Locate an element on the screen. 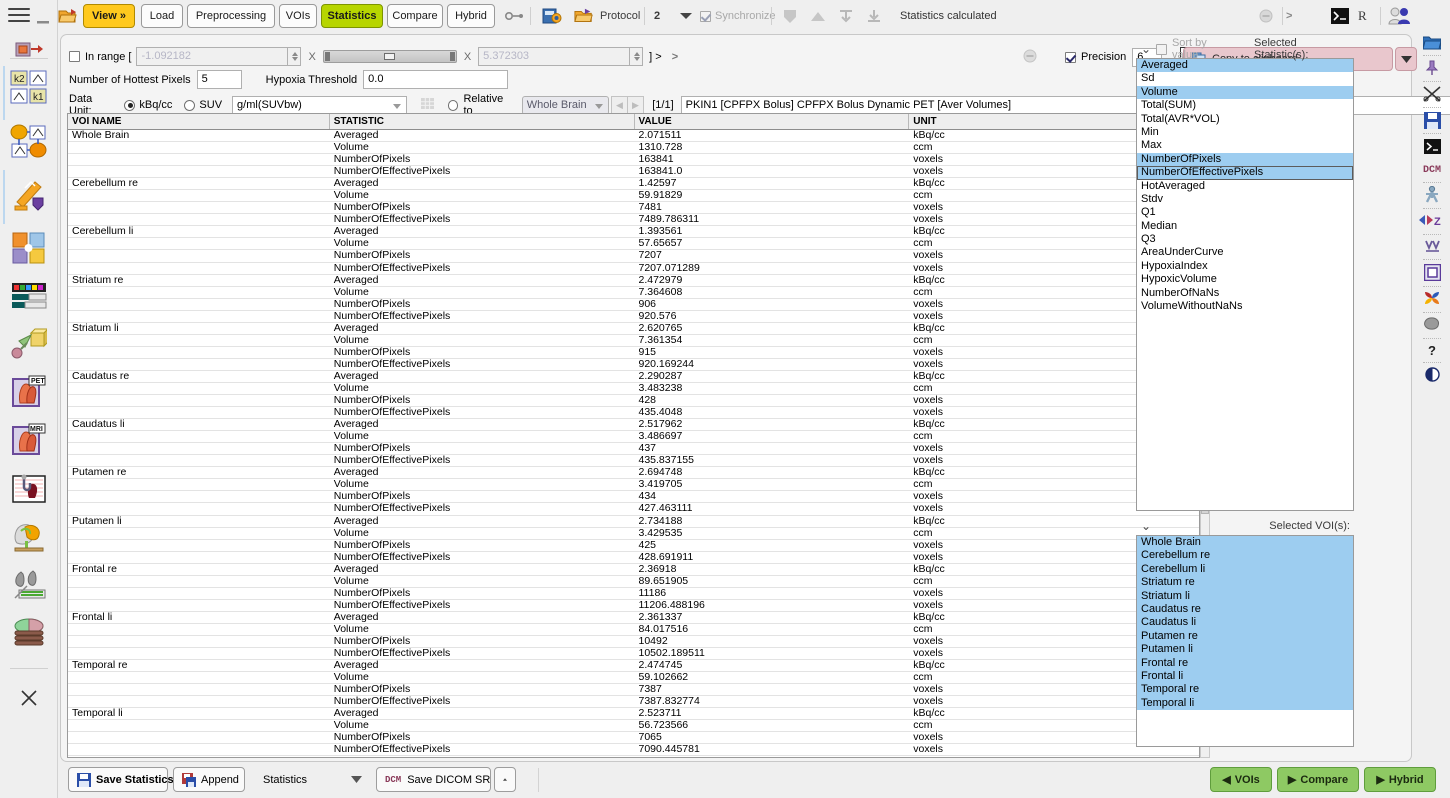 Image resolution: width=1450 pixels, height=798 pixels. chevron-down-icon is located at coordinates (356, 780).